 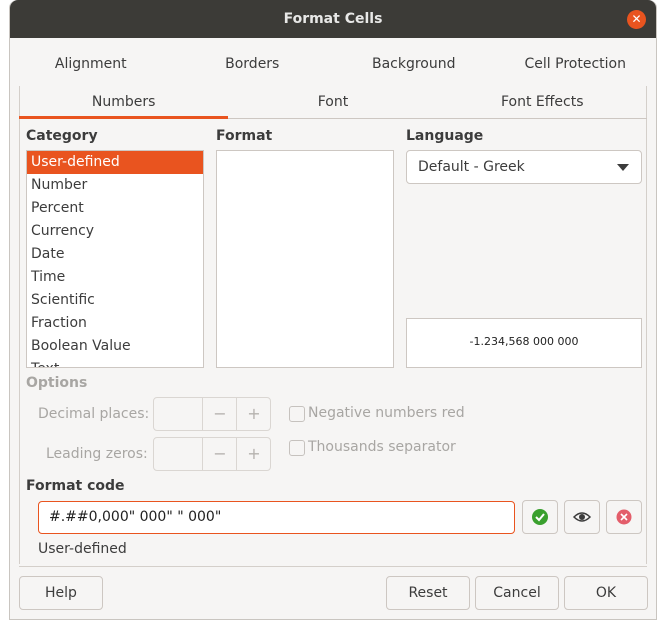 I want to click on format-code-input: #.##0,000" 000" " 000", so click(x=276, y=517).